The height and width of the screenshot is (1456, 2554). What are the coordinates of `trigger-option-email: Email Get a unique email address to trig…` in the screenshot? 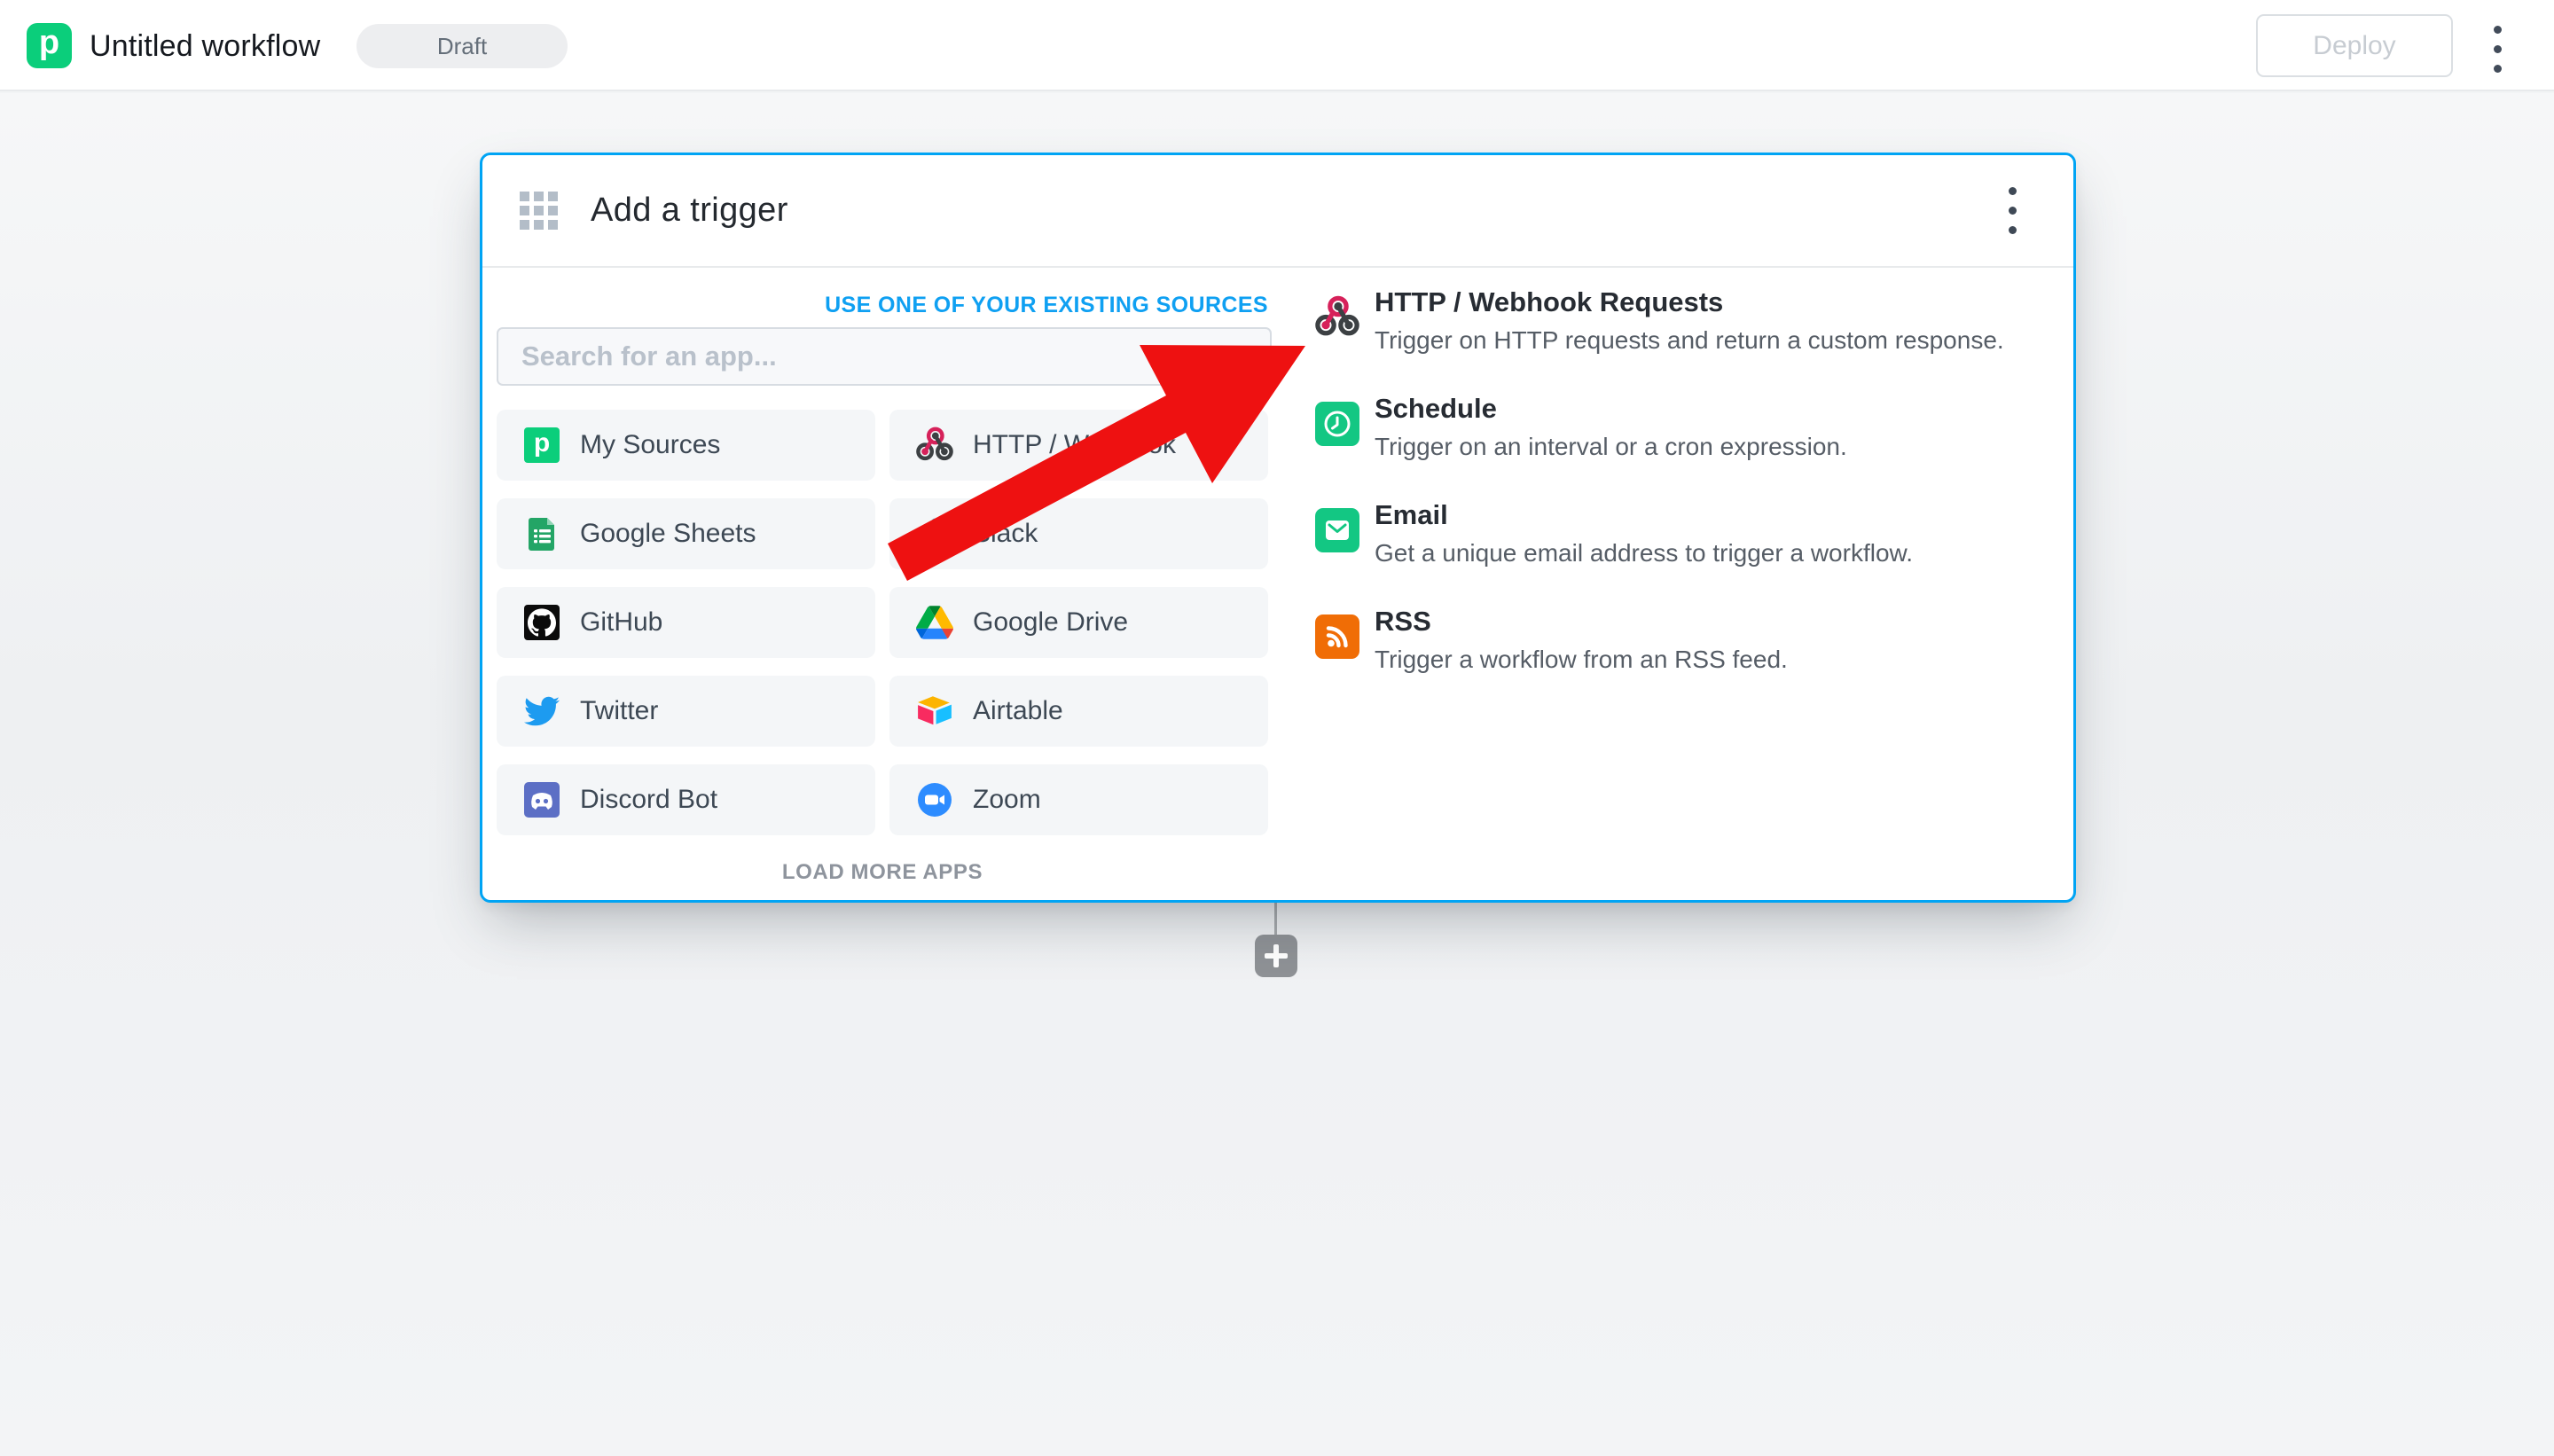 It's located at (1687, 533).